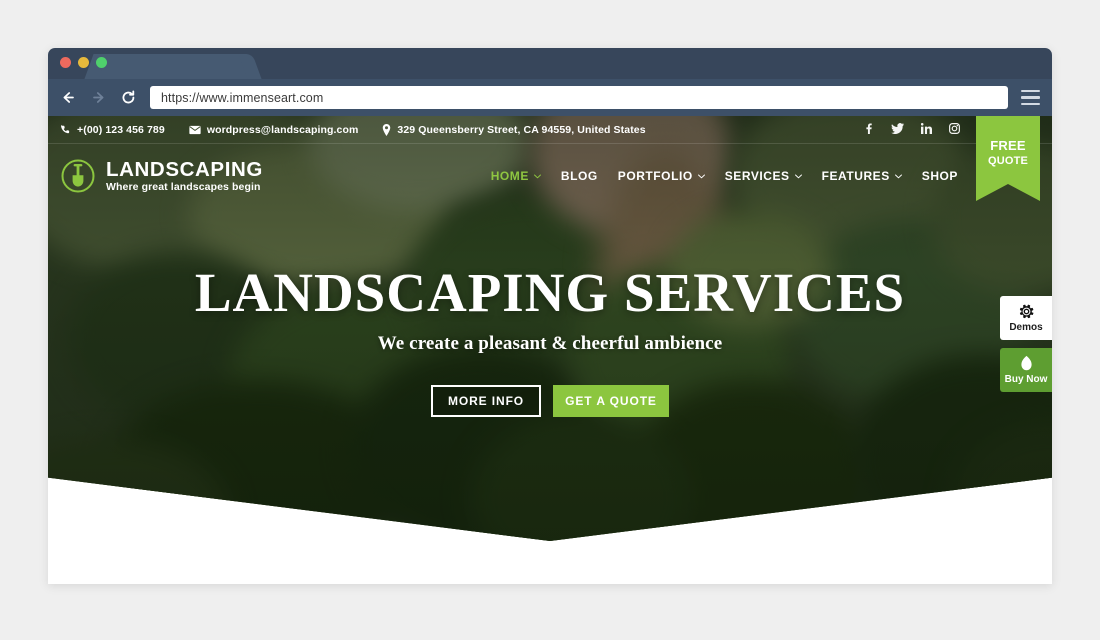 This screenshot has width=1100, height=640. I want to click on site-logo: LANDSCAPING Where great landscapes begin, so click(161, 176).